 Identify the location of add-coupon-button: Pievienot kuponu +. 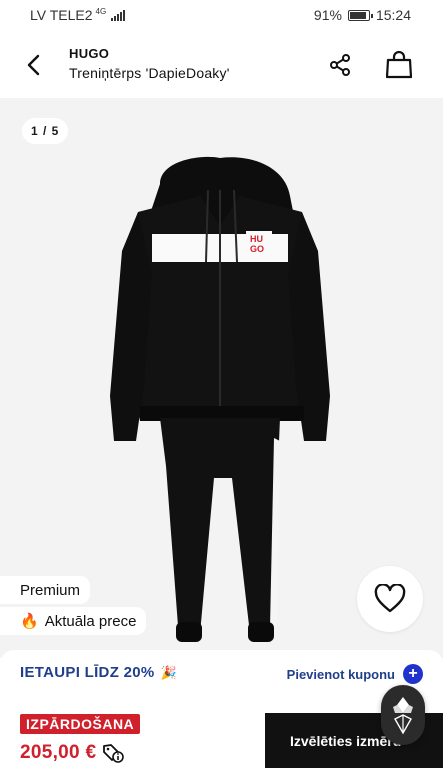
(355, 674).